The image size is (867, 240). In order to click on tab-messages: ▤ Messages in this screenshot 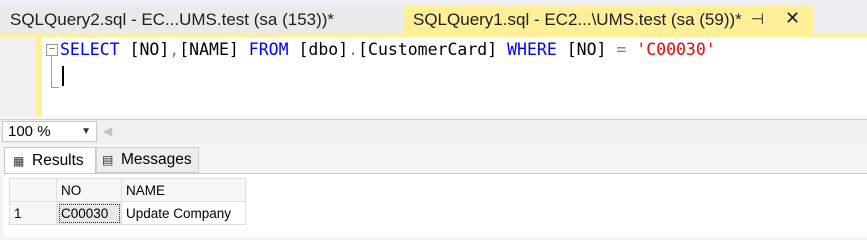, I will do `click(147, 160)`.